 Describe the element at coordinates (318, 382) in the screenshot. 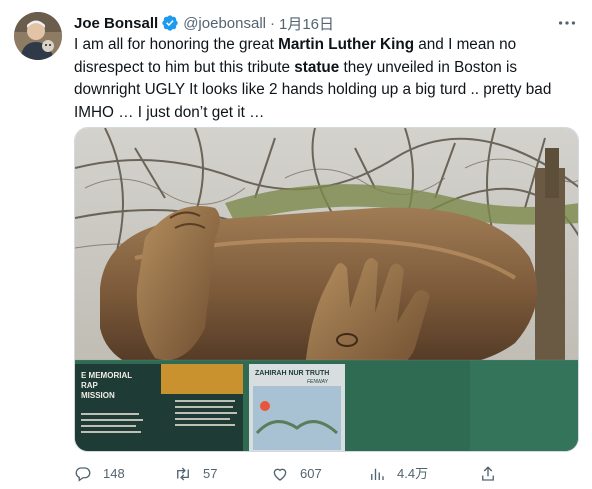

I see `panel-middle-sub: FENWAY` at that location.